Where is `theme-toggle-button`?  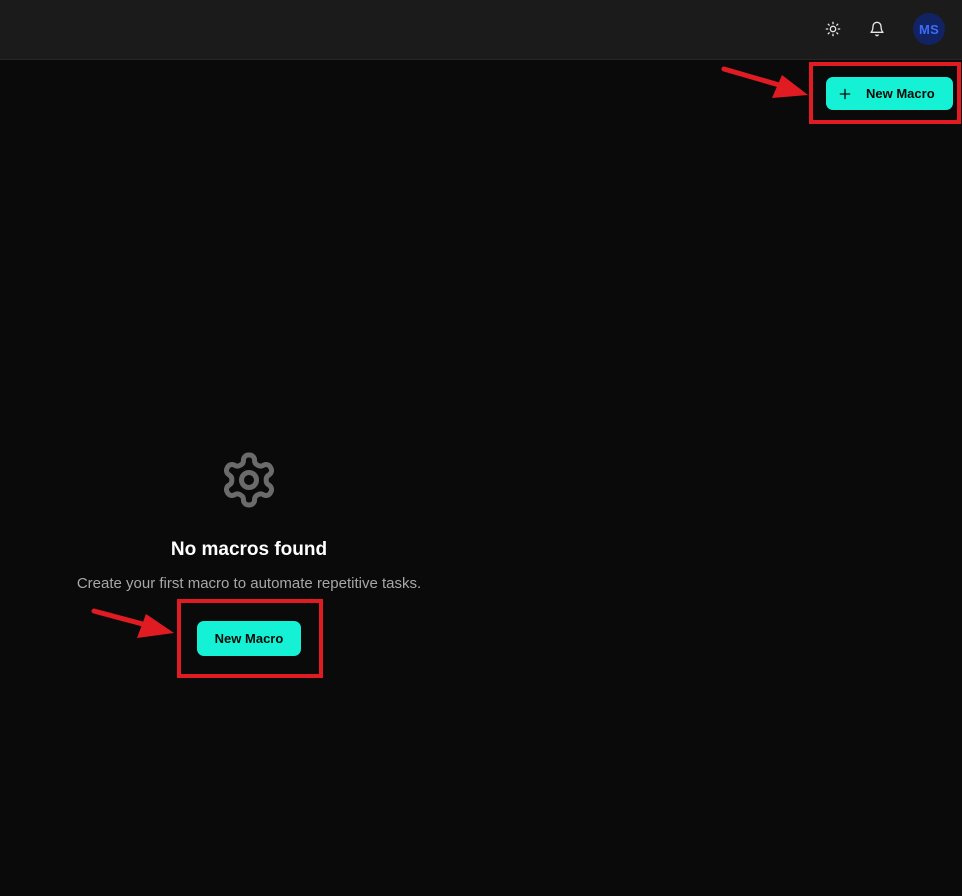
theme-toggle-button is located at coordinates (833, 29).